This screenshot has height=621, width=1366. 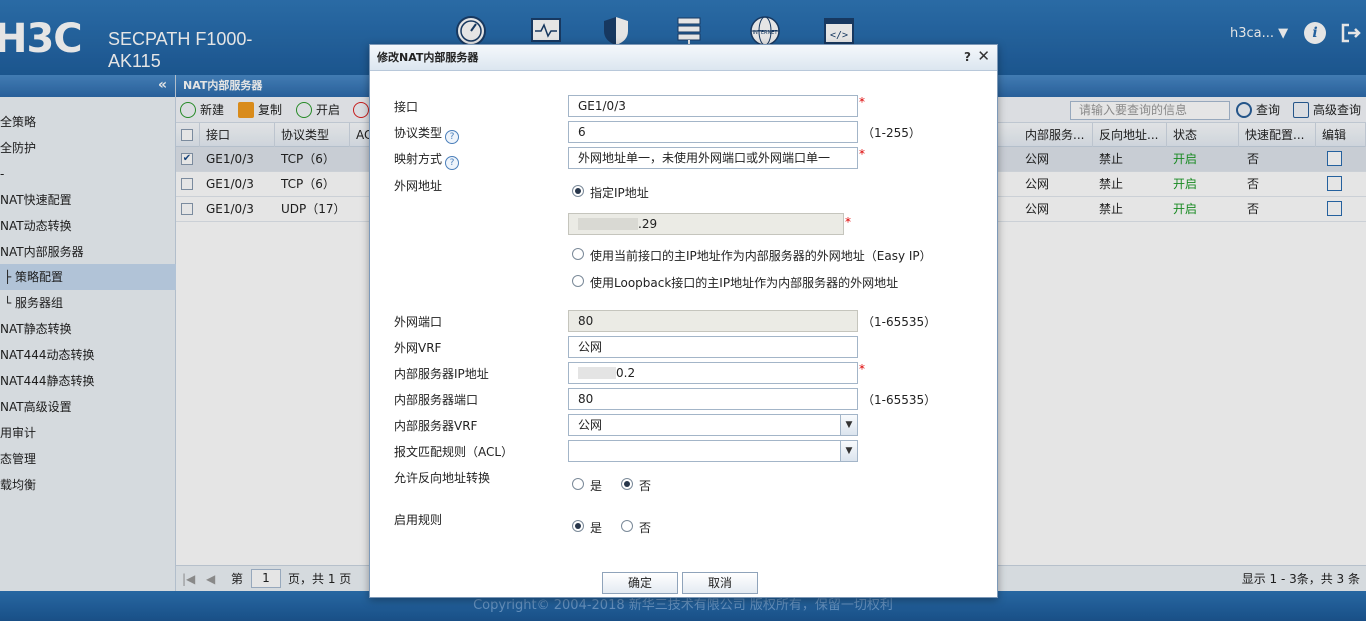 I want to click on inner-vrf-select: 公网 ▼, so click(x=713, y=425).